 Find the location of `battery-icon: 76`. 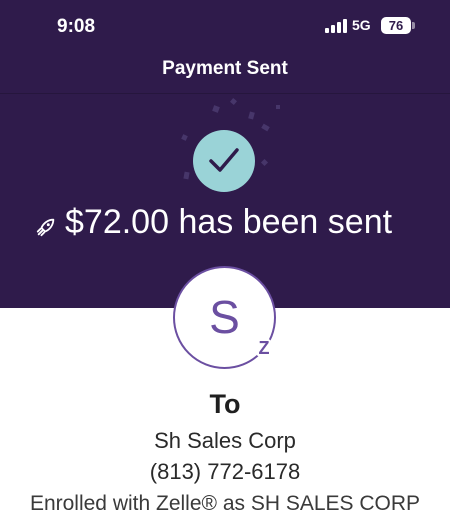

battery-icon: 76 is located at coordinates (396, 25).